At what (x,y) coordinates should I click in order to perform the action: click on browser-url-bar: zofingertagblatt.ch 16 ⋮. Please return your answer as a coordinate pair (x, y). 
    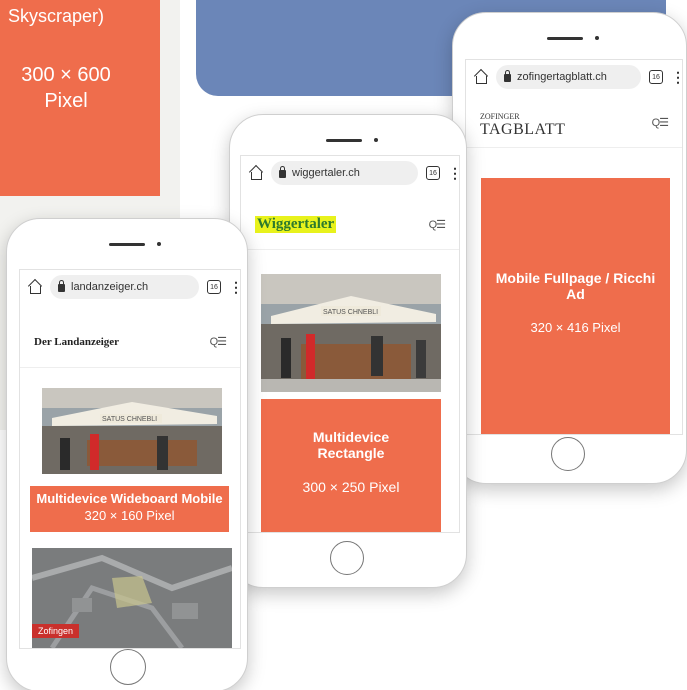
    Looking at the image, I should click on (574, 77).